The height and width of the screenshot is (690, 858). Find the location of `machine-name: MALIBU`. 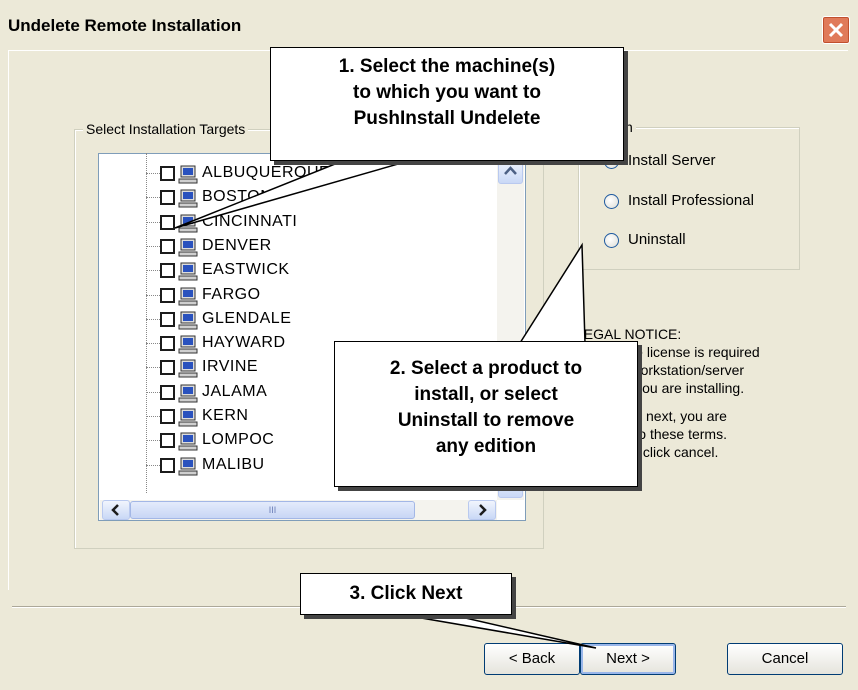

machine-name: MALIBU is located at coordinates (233, 464).